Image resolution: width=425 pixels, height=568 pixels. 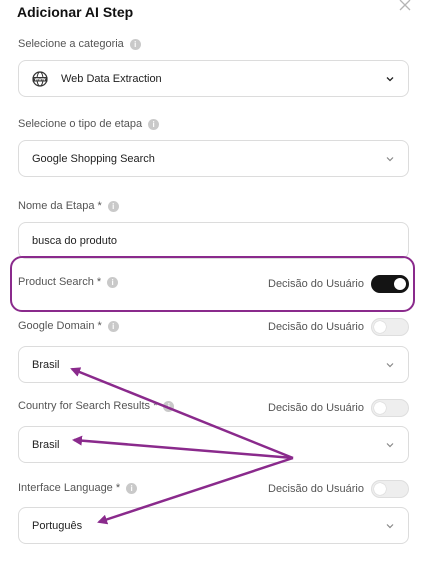 I want to click on category-value: Web Data Extraction, so click(x=111, y=78).